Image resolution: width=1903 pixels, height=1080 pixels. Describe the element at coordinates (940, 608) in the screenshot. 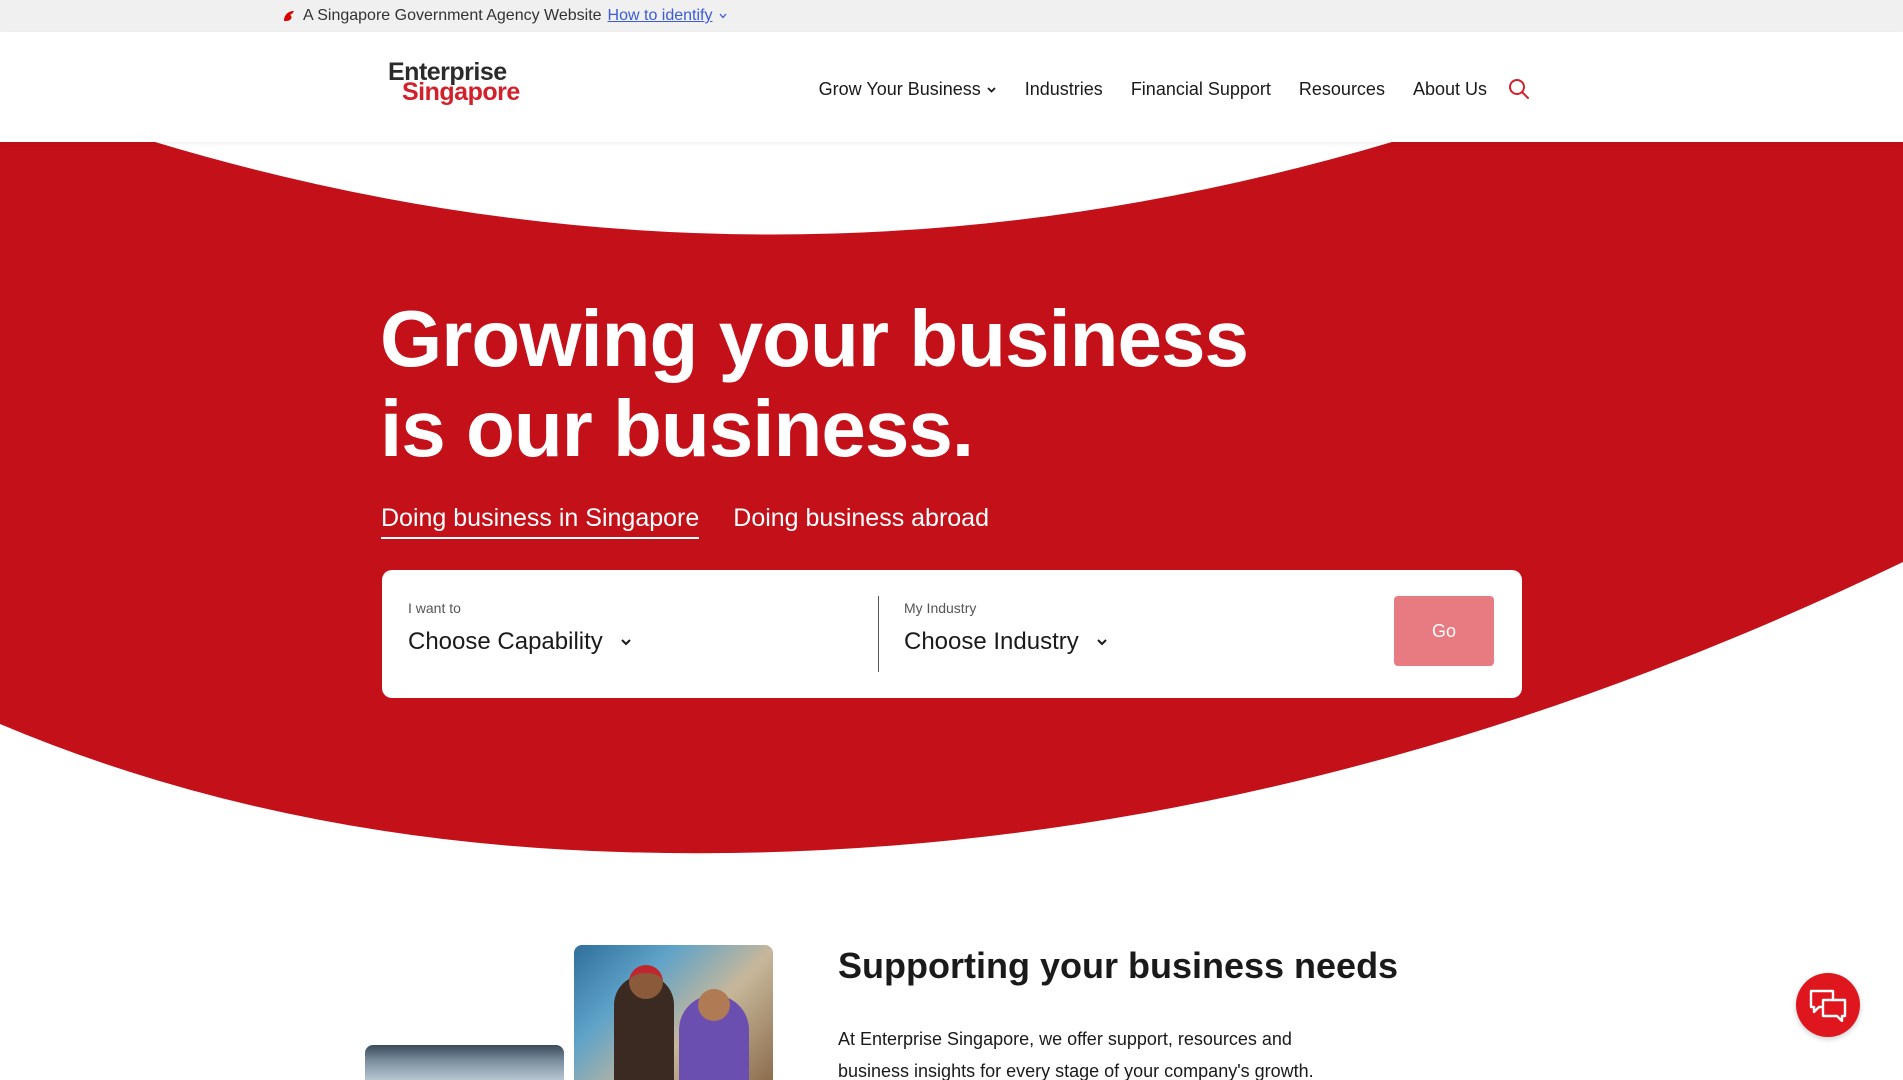

I see `industry-label: My Industry` at that location.